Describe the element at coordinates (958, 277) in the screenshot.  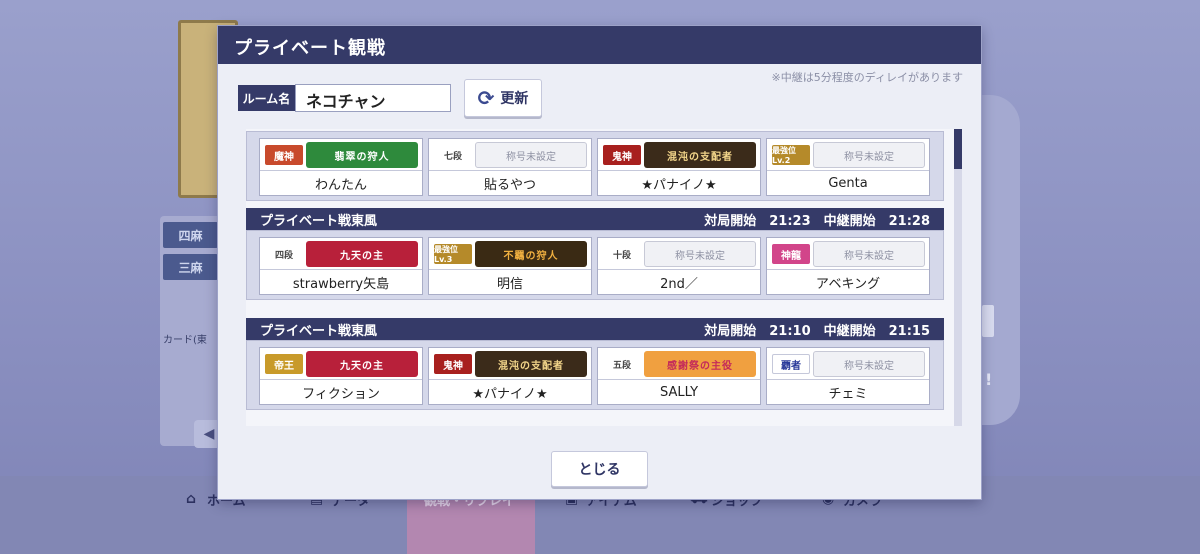
I see `scrollbar-track` at that location.